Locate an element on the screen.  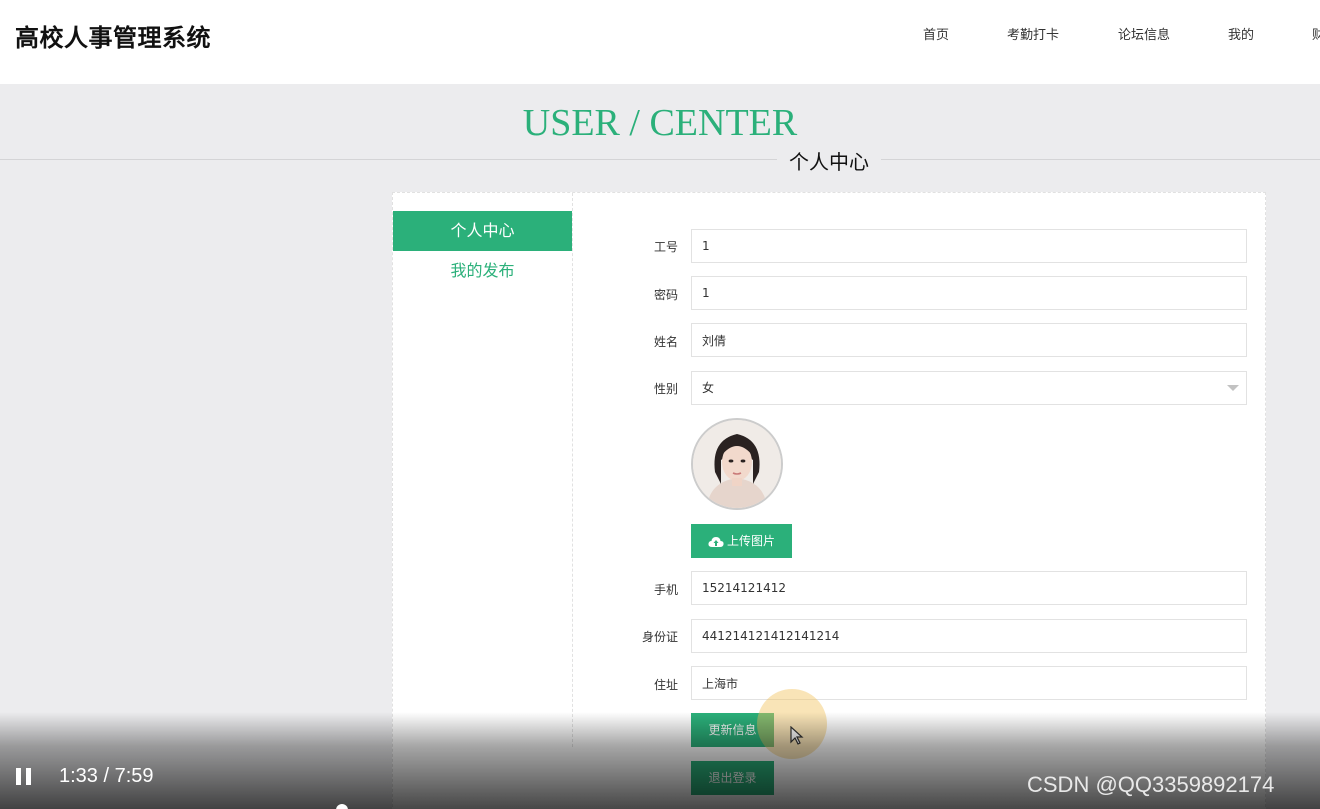
nav-item-mine: 我的 is located at coordinates (1241, 33).